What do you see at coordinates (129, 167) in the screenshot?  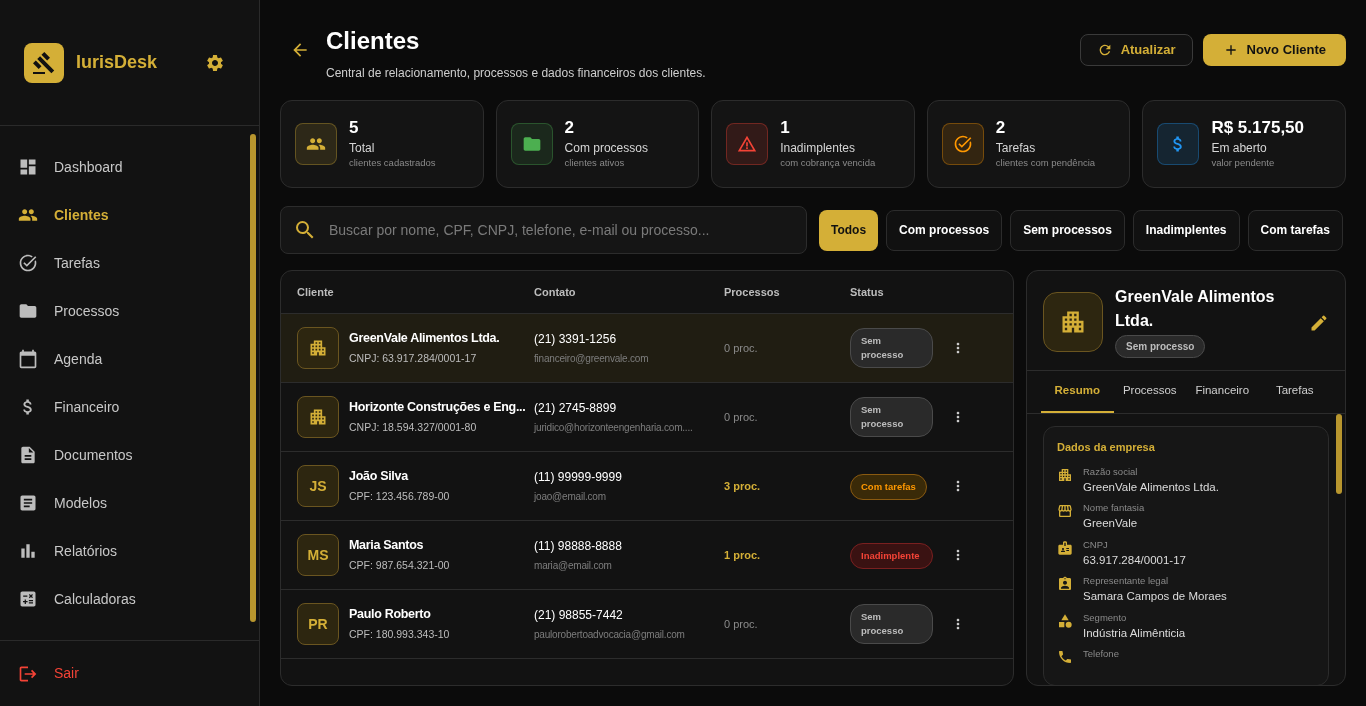 I see `sidebar-item: Dashboard` at bounding box center [129, 167].